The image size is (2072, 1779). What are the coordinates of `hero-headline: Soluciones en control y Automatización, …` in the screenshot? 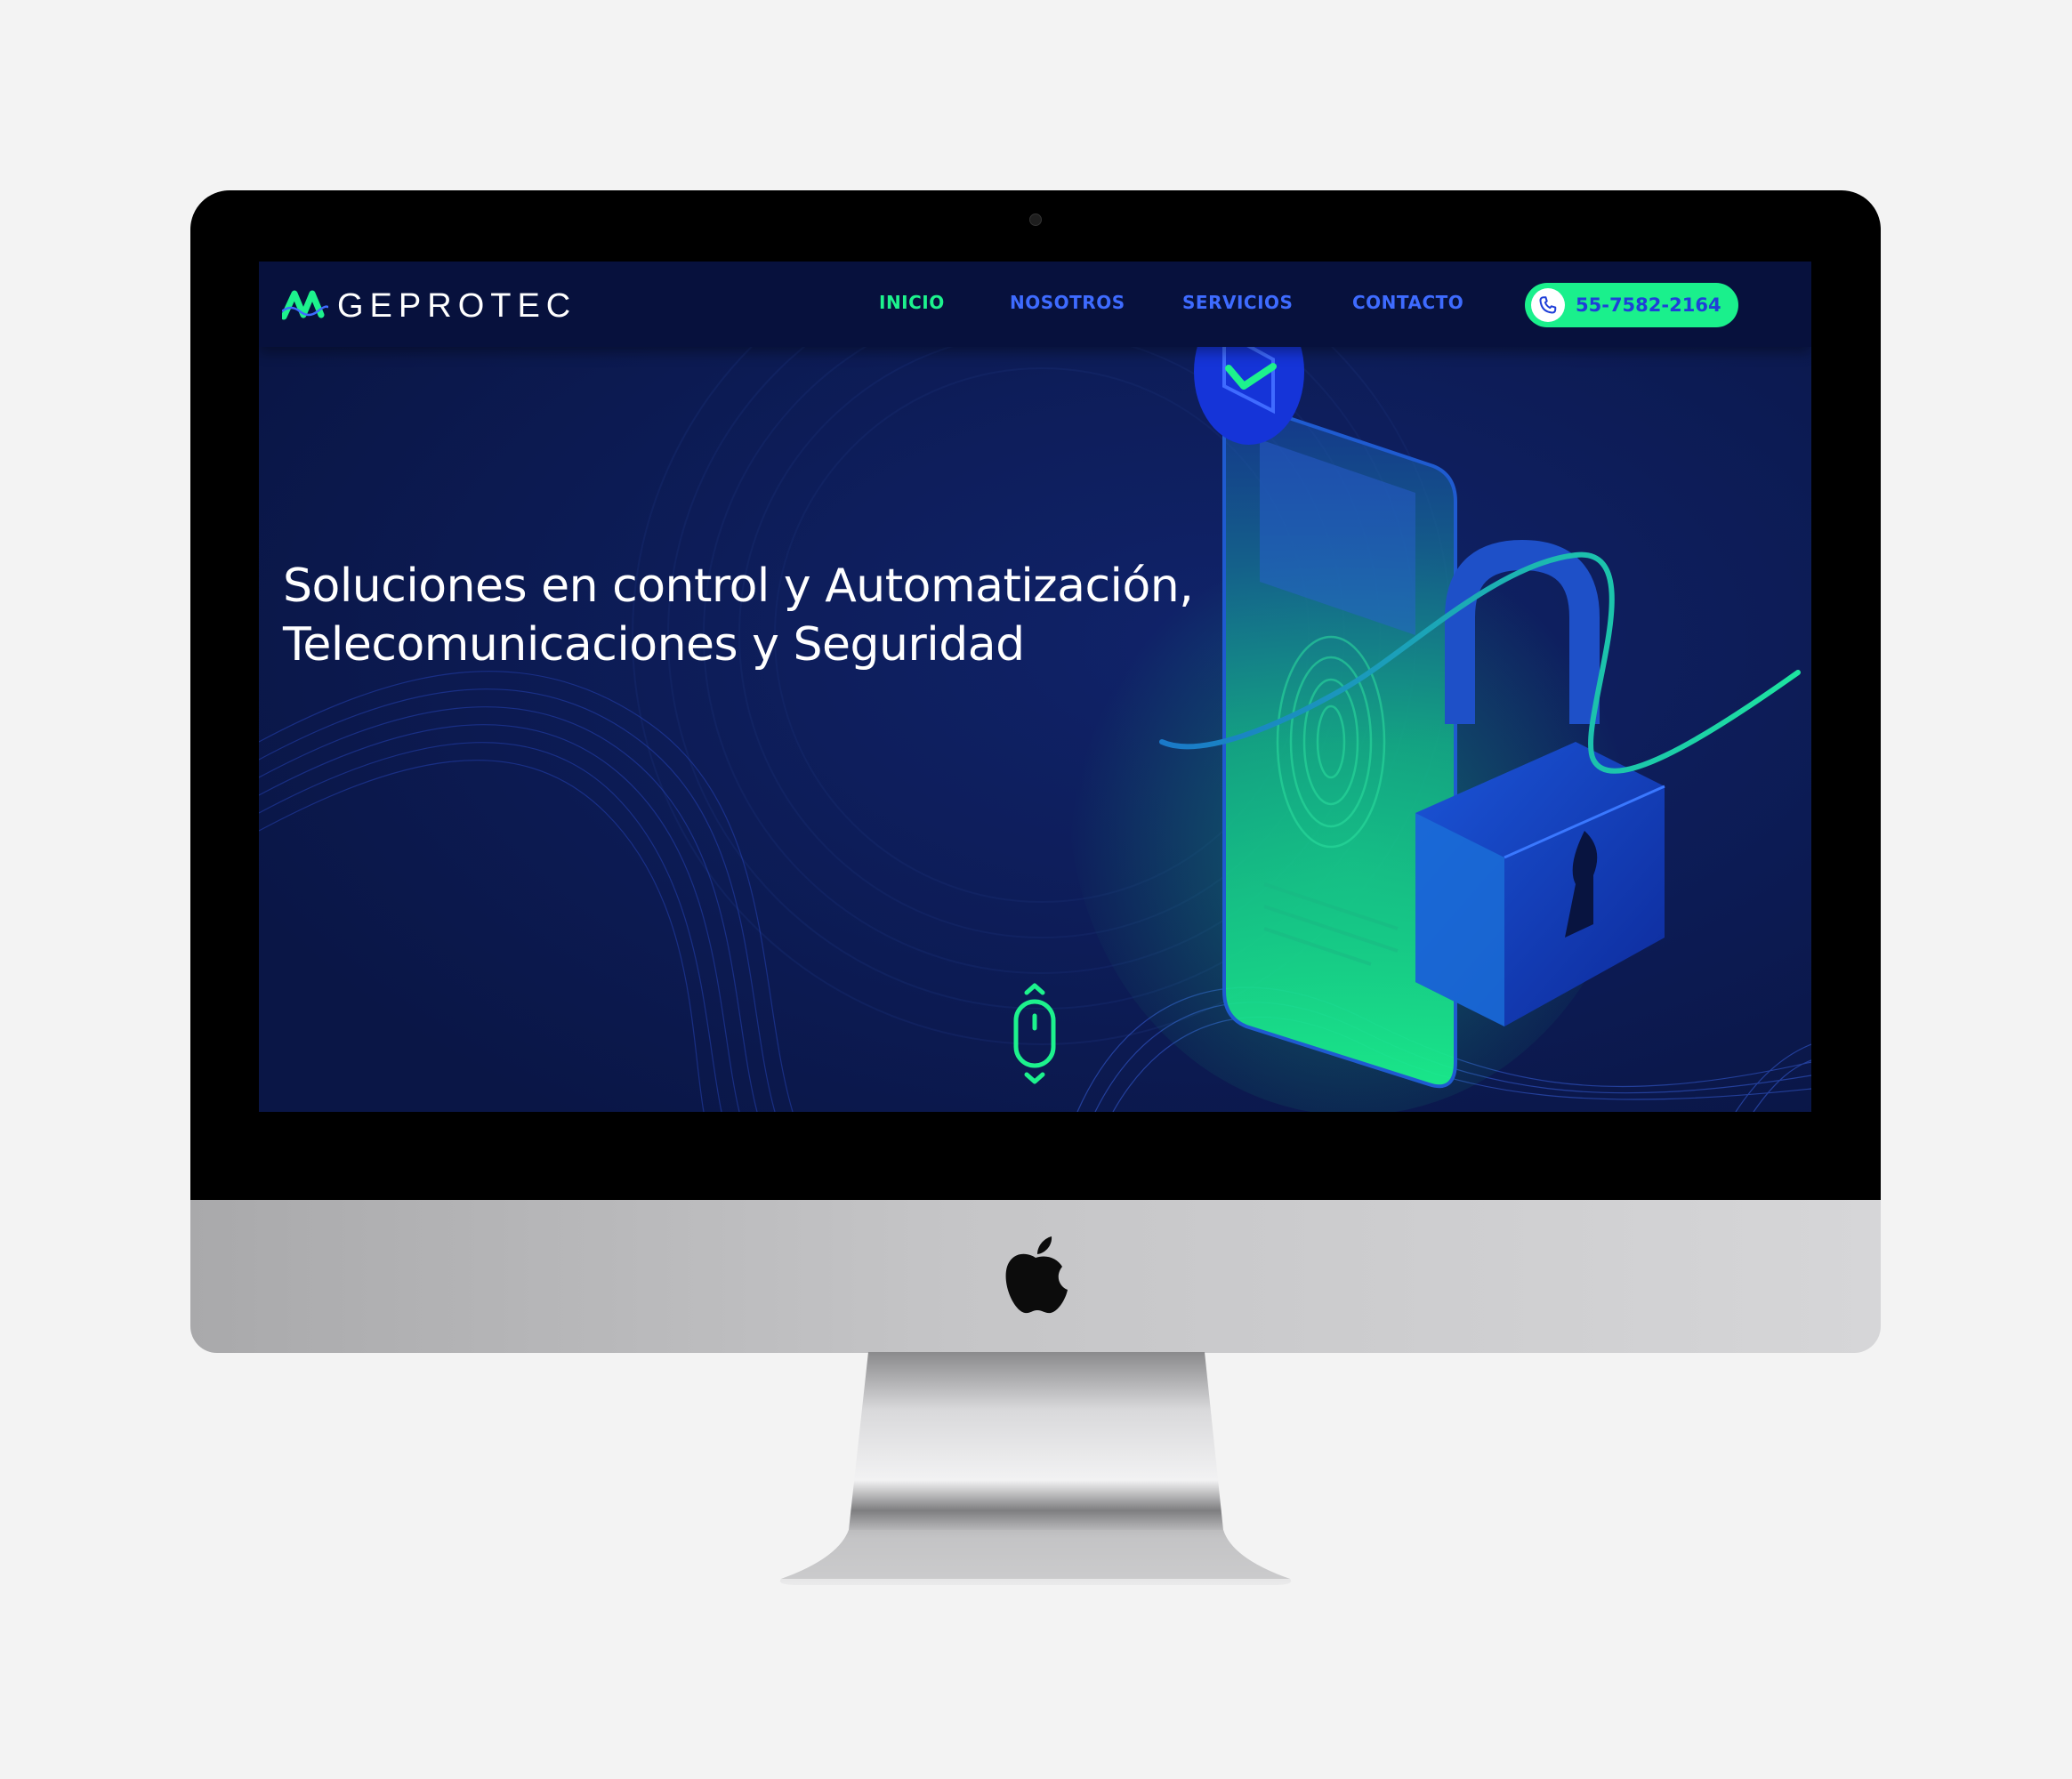 It's located at (772, 615).